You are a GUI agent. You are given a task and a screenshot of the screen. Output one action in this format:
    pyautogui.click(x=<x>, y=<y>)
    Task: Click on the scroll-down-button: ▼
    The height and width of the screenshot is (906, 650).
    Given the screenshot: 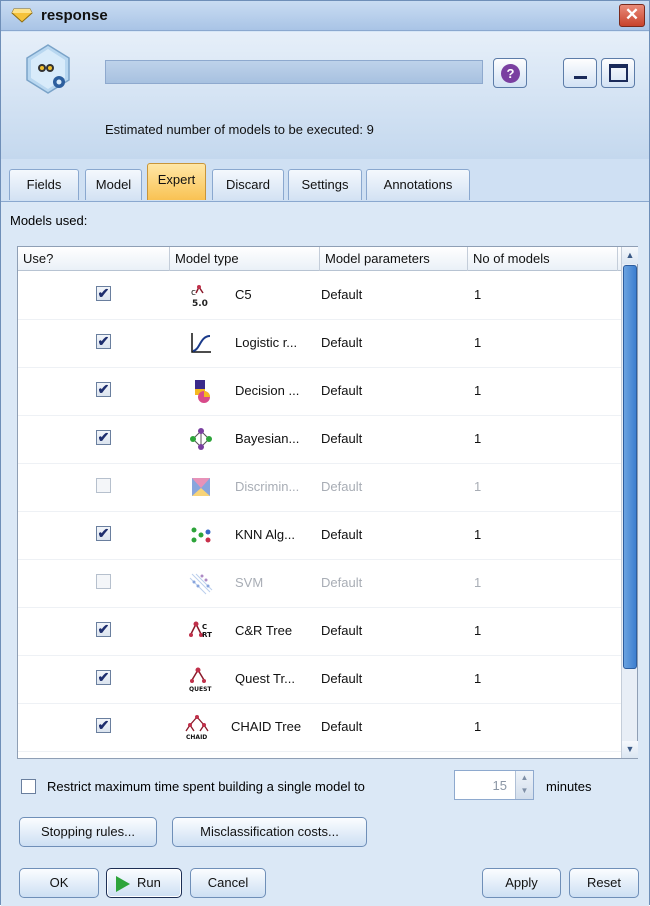 What is the action you would take?
    pyautogui.click(x=630, y=749)
    